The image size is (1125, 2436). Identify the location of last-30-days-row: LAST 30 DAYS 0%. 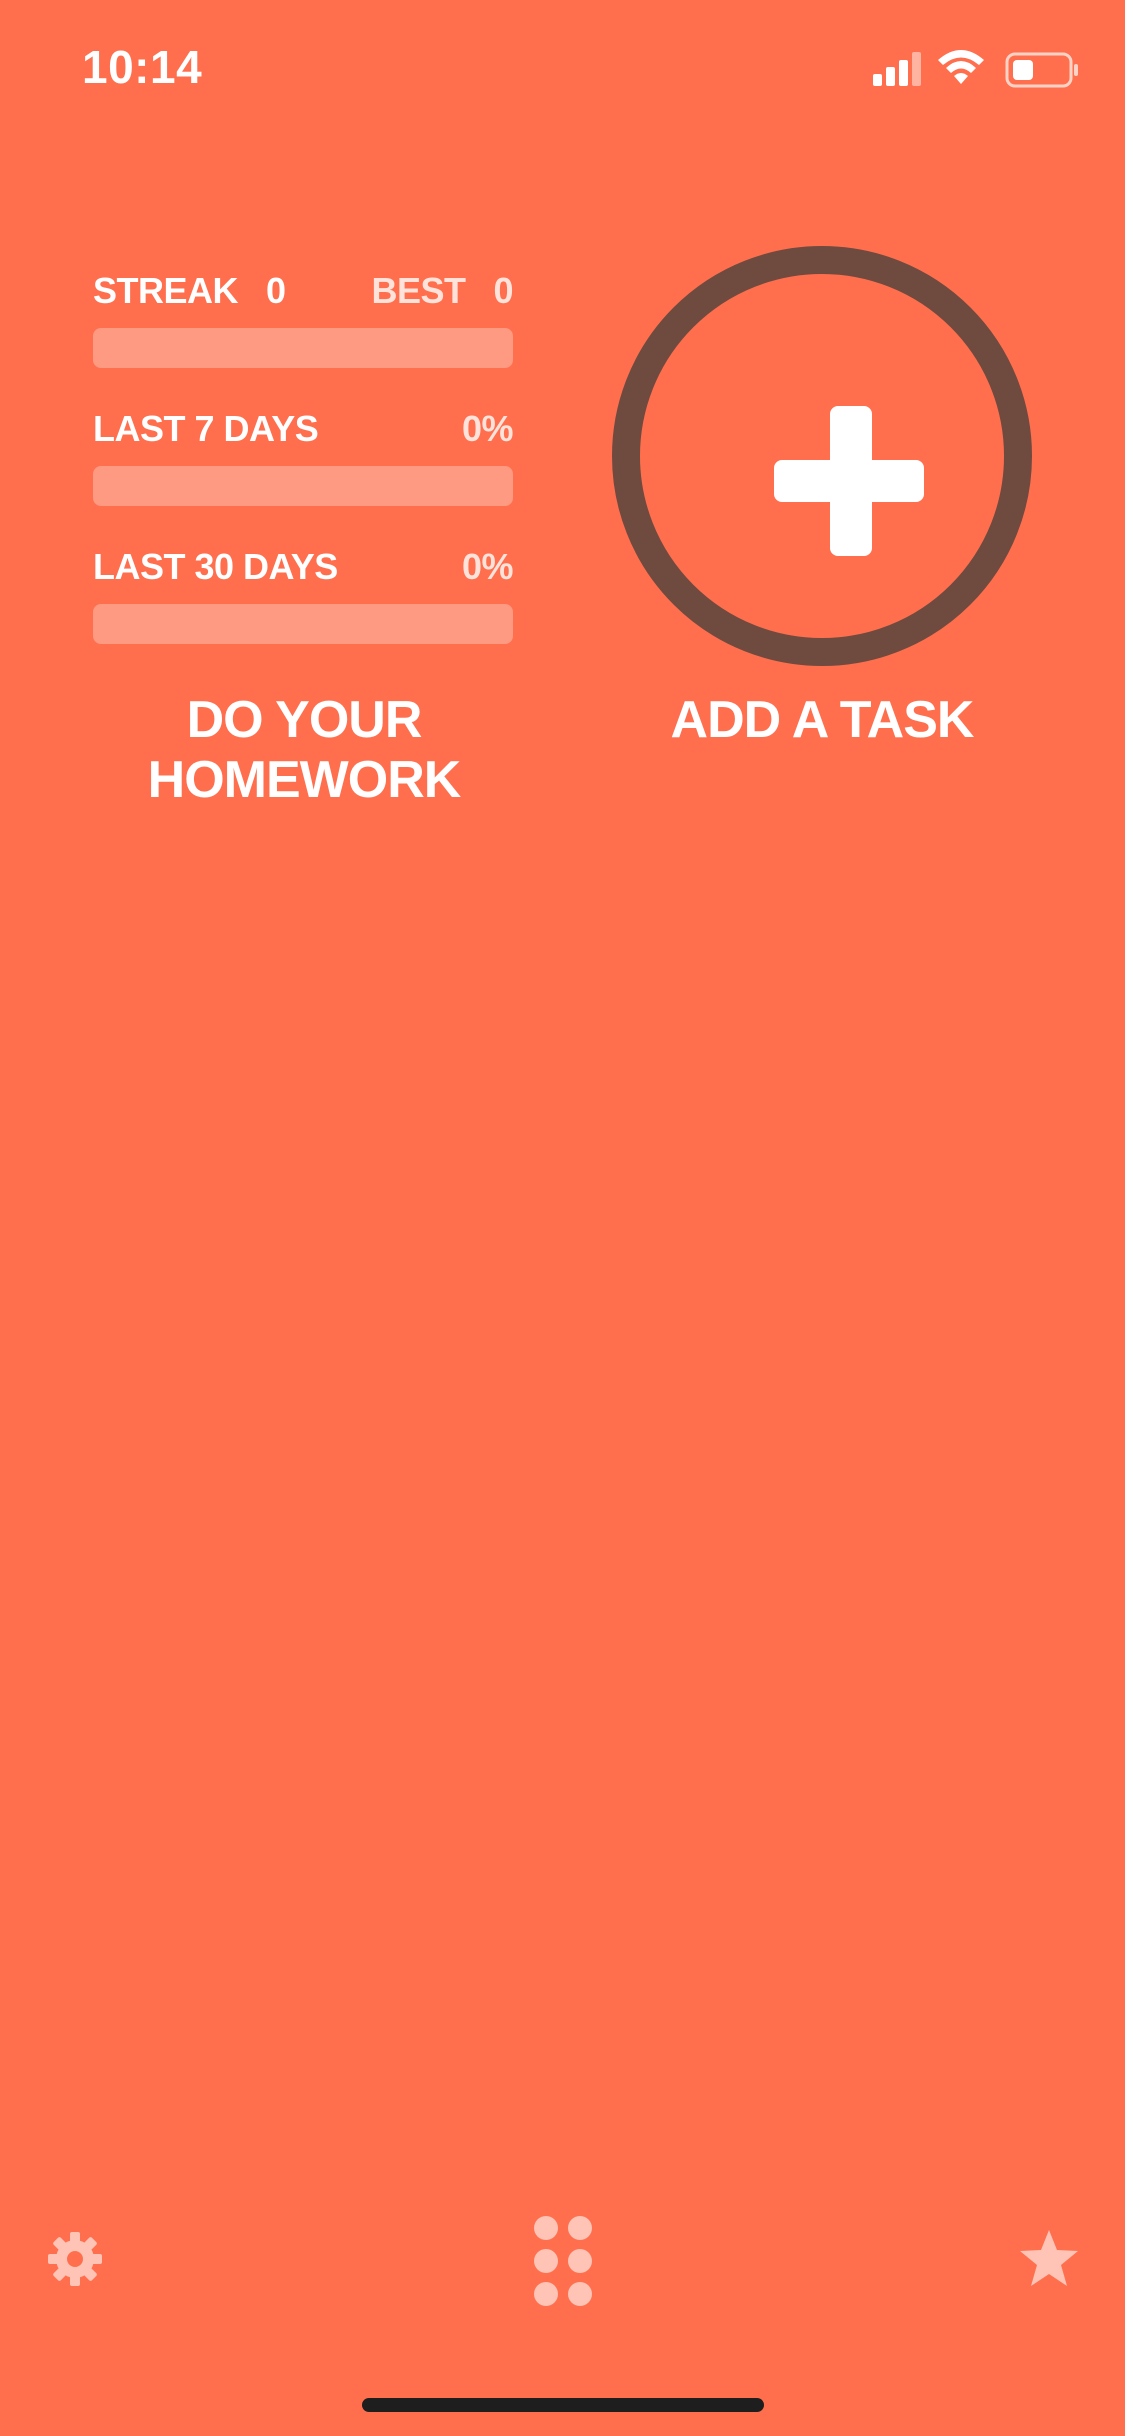
(303, 607).